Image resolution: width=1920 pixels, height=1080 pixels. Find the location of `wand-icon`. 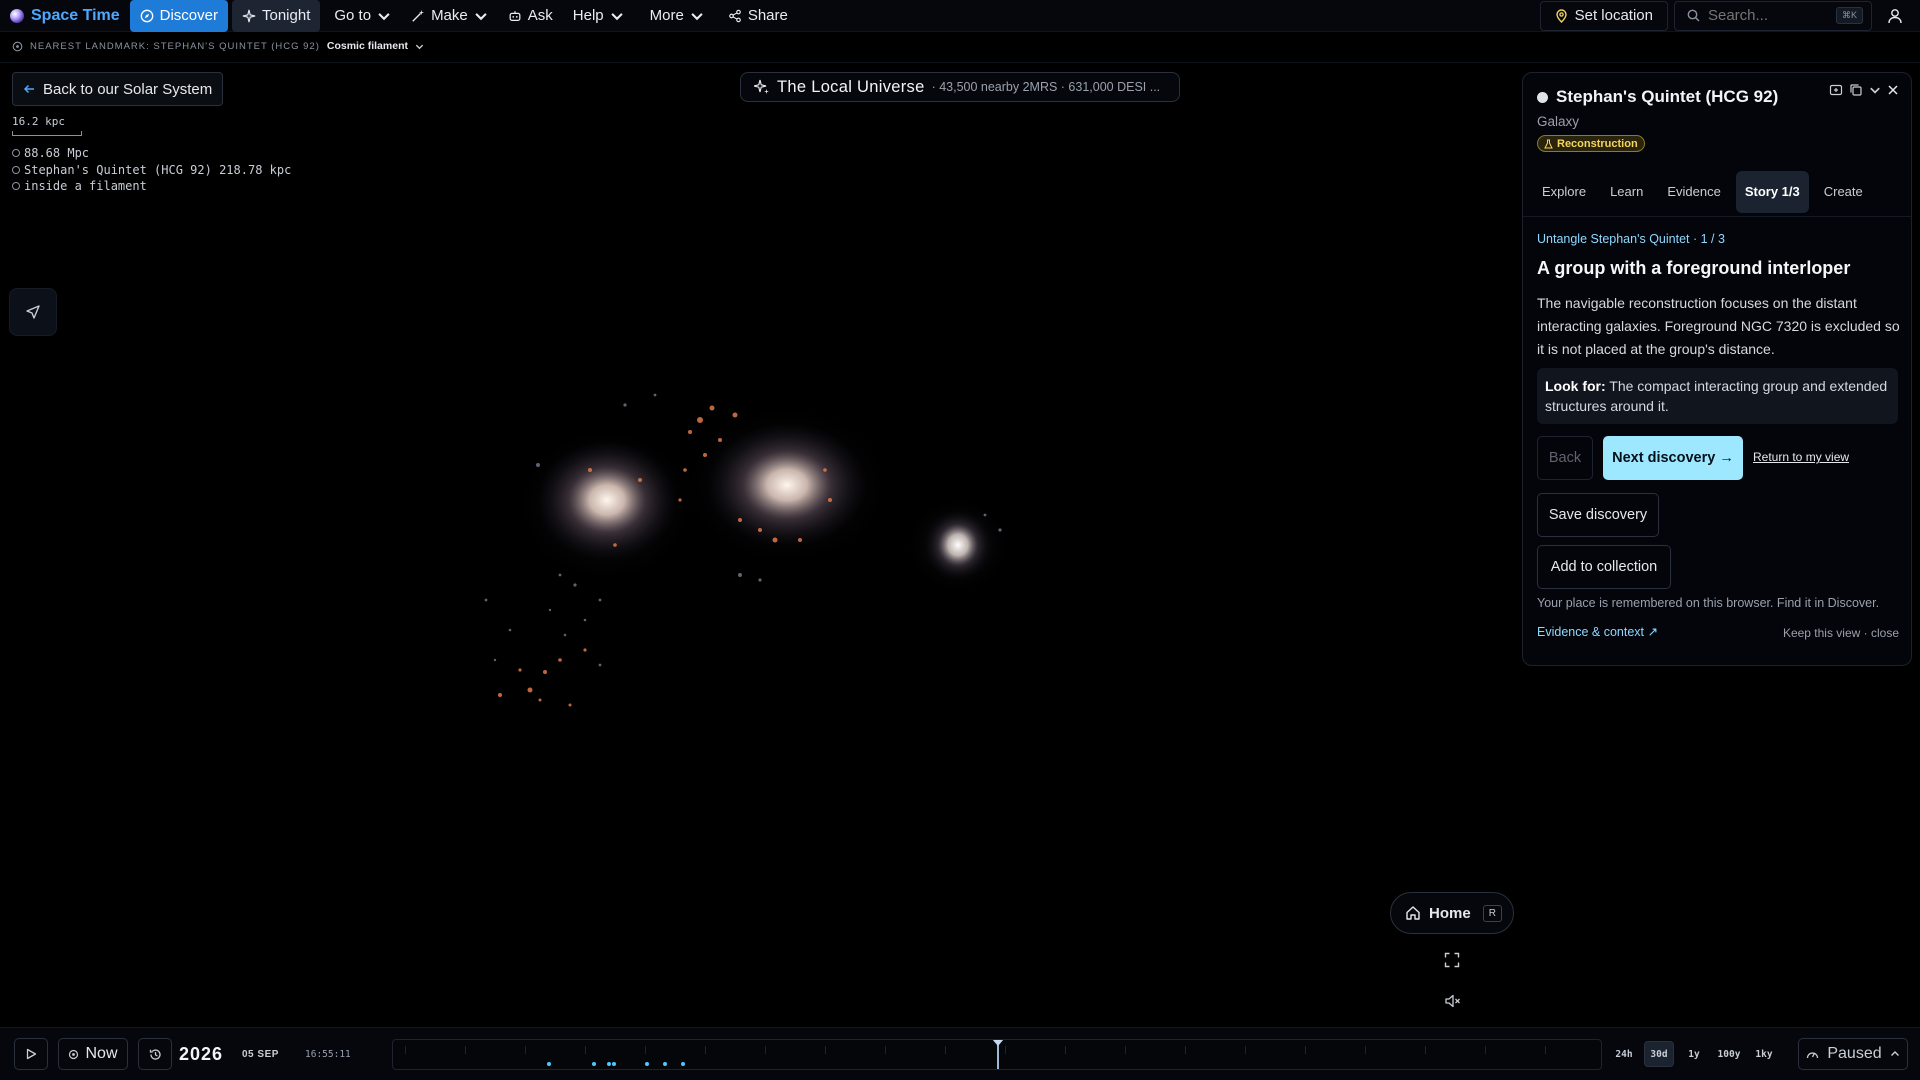

wand-icon is located at coordinates (418, 15).